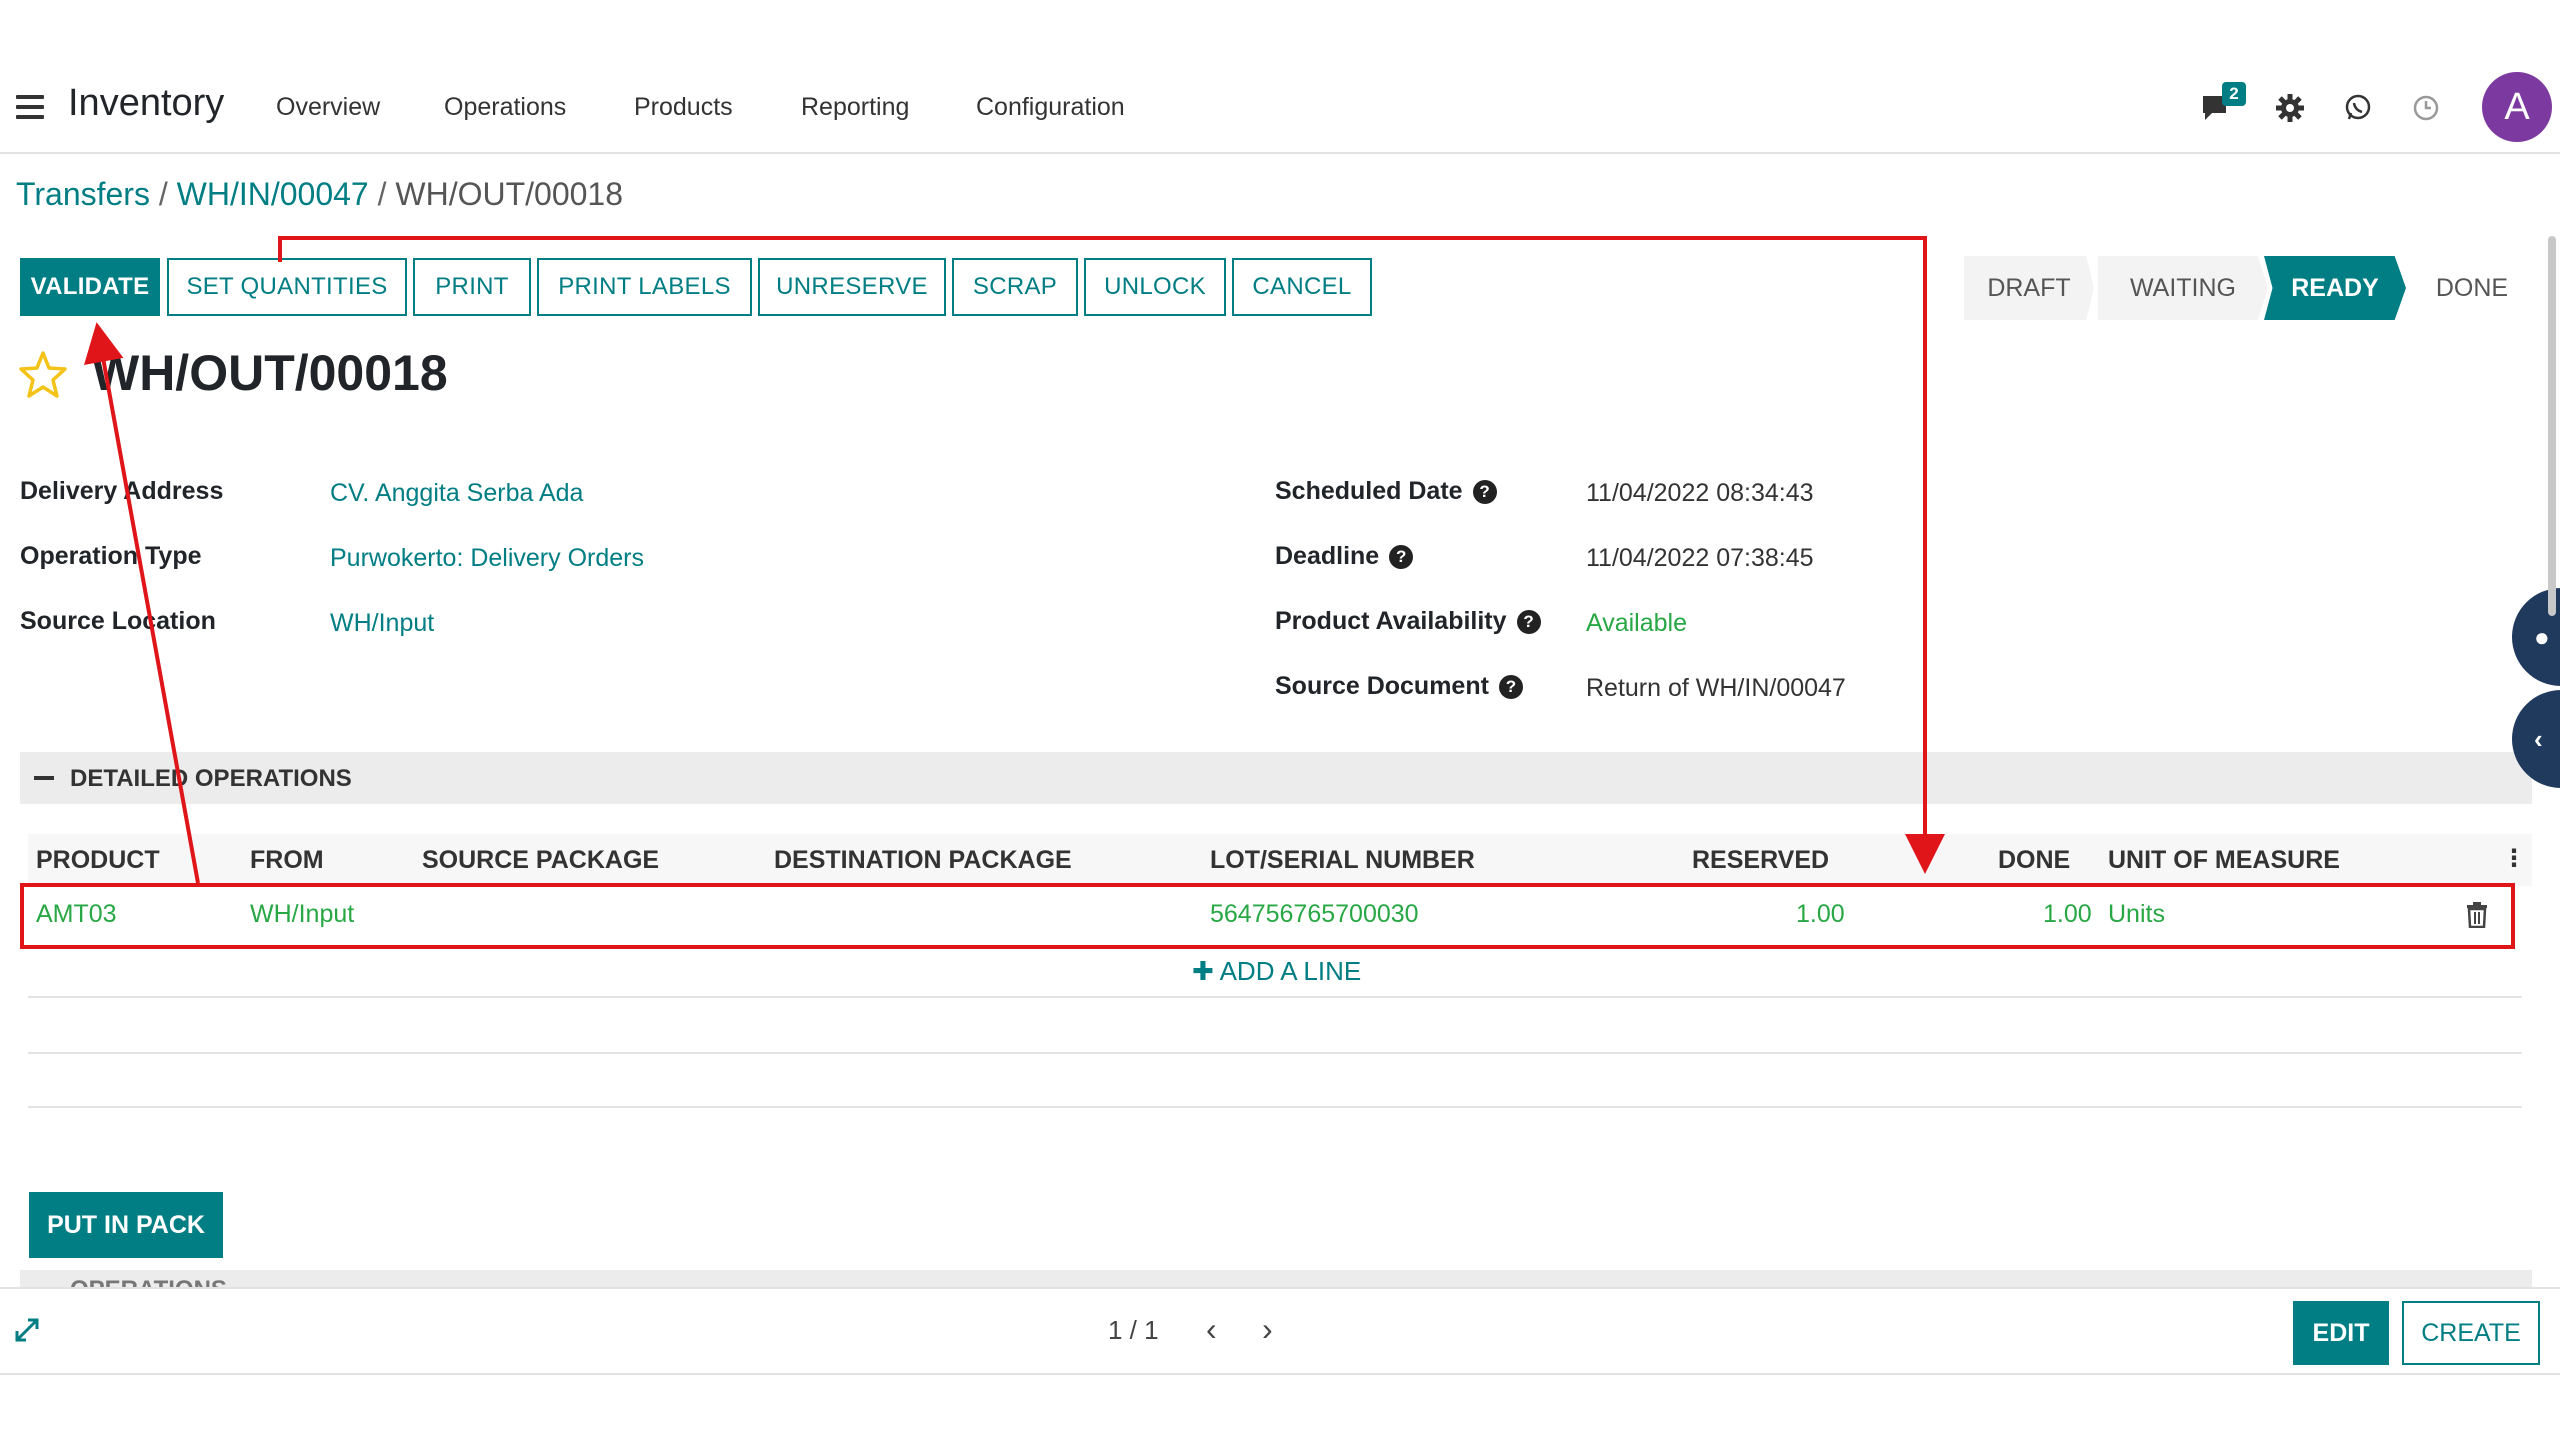 The width and height of the screenshot is (2560, 1440). What do you see at coordinates (2029, 288) in the screenshot?
I see `status-draft: DRAFT` at bounding box center [2029, 288].